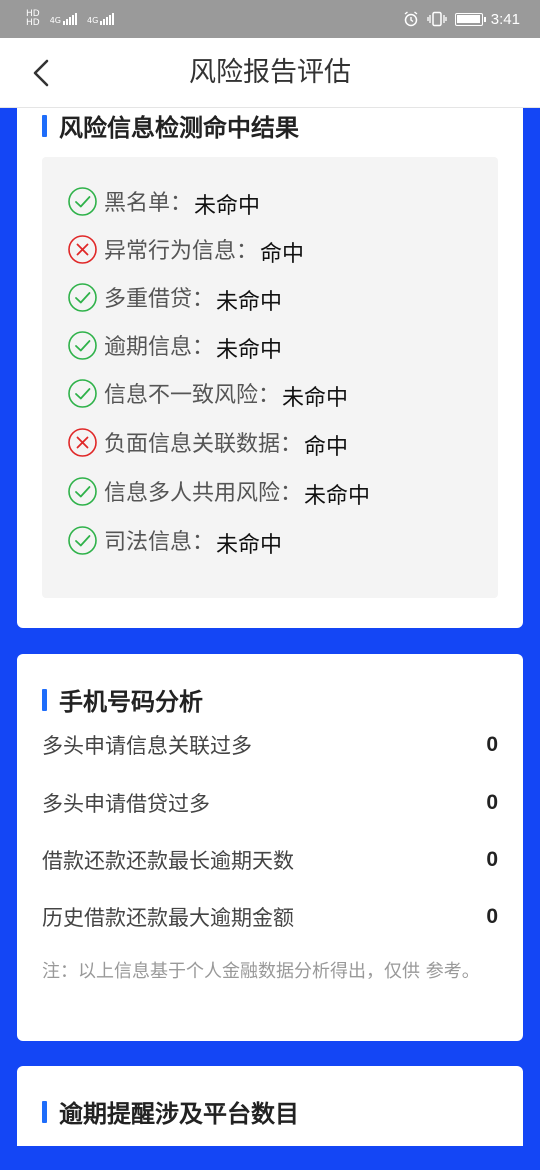 The image size is (540, 1170). I want to click on alarm-icon, so click(411, 19).